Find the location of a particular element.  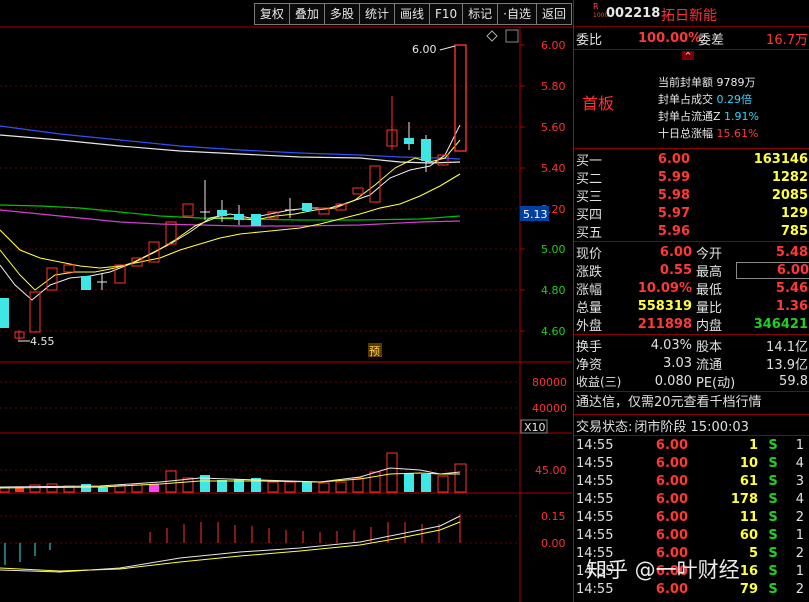

weibi-value: 100.00% is located at coordinates (670, 38).